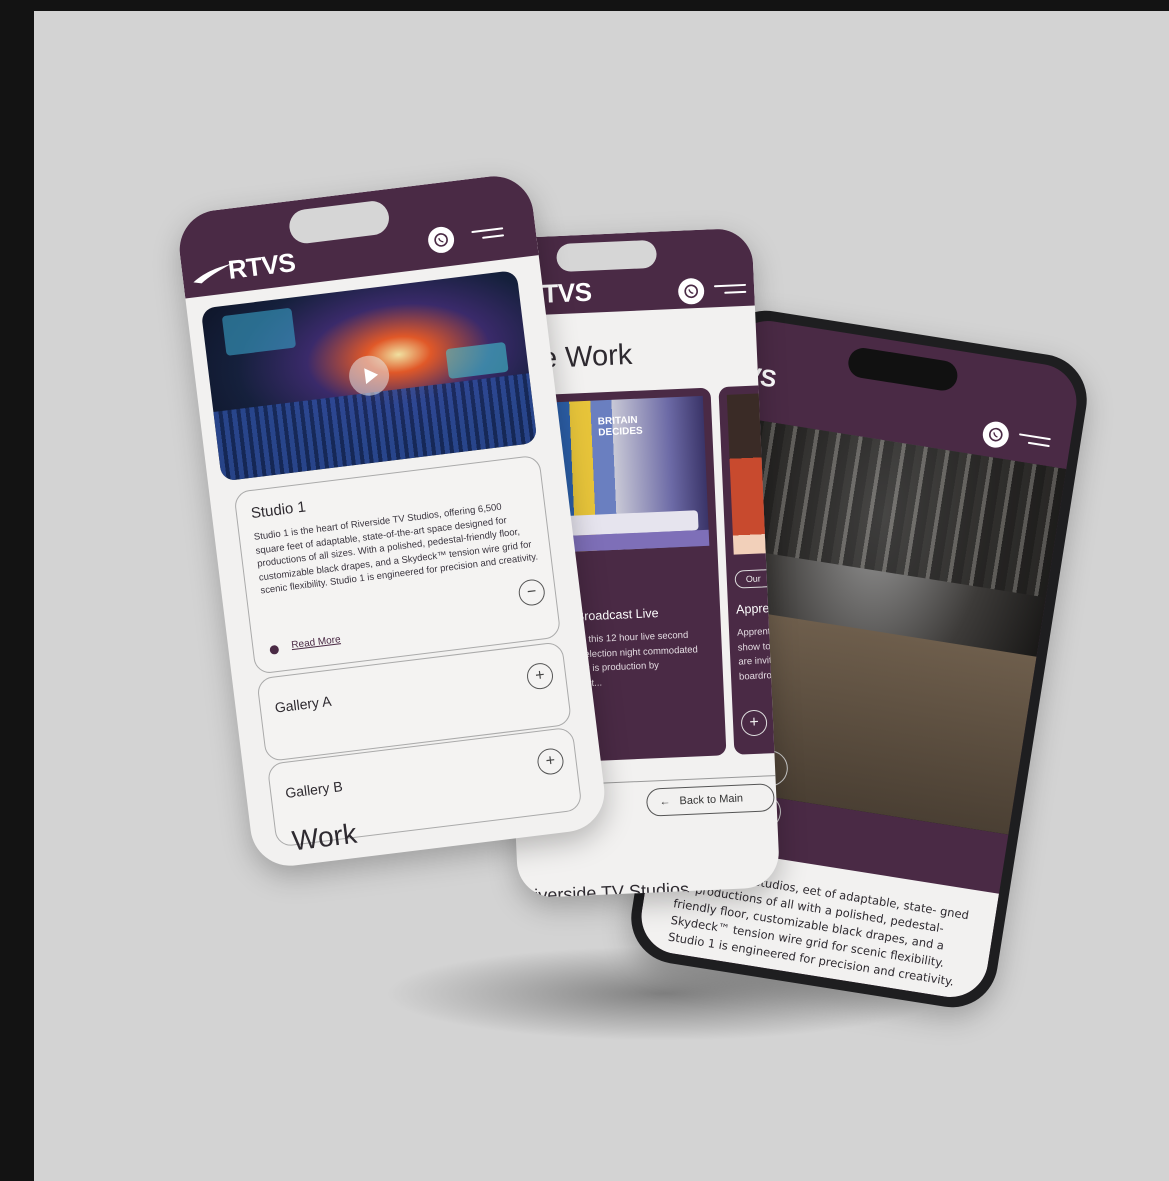 The image size is (1169, 1181). Describe the element at coordinates (303, 704) in the screenshot. I see `gallery-label: Gallery A` at that location.